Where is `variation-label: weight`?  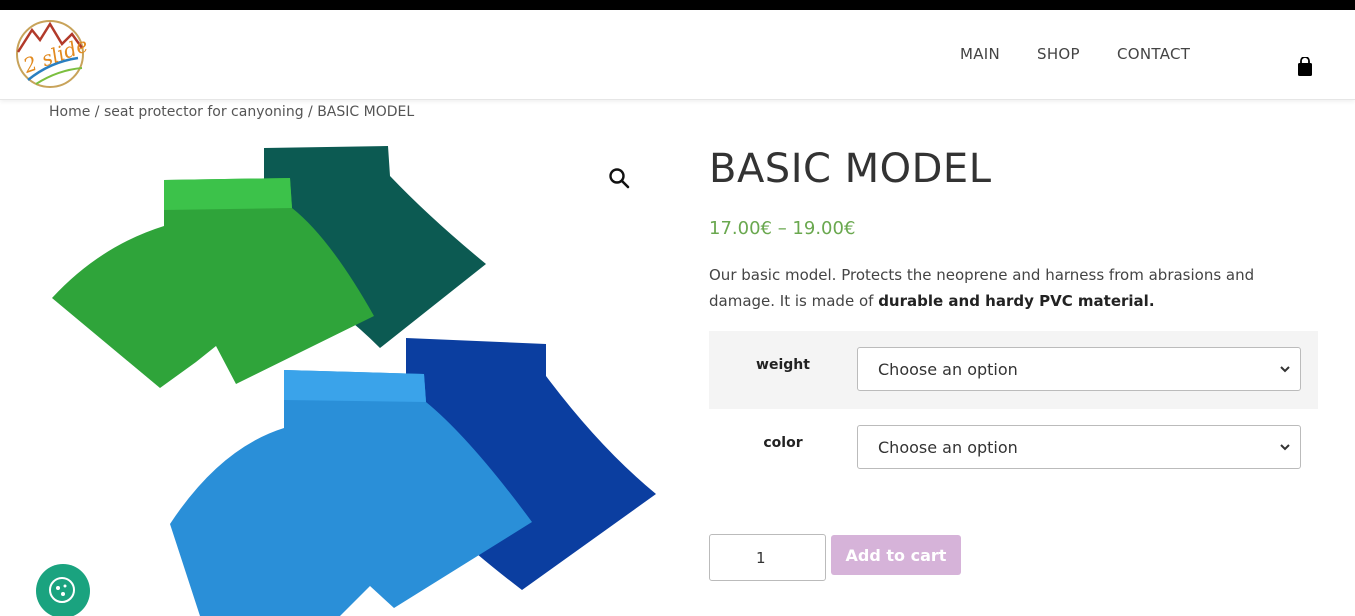
variation-label: weight is located at coordinates (783, 365).